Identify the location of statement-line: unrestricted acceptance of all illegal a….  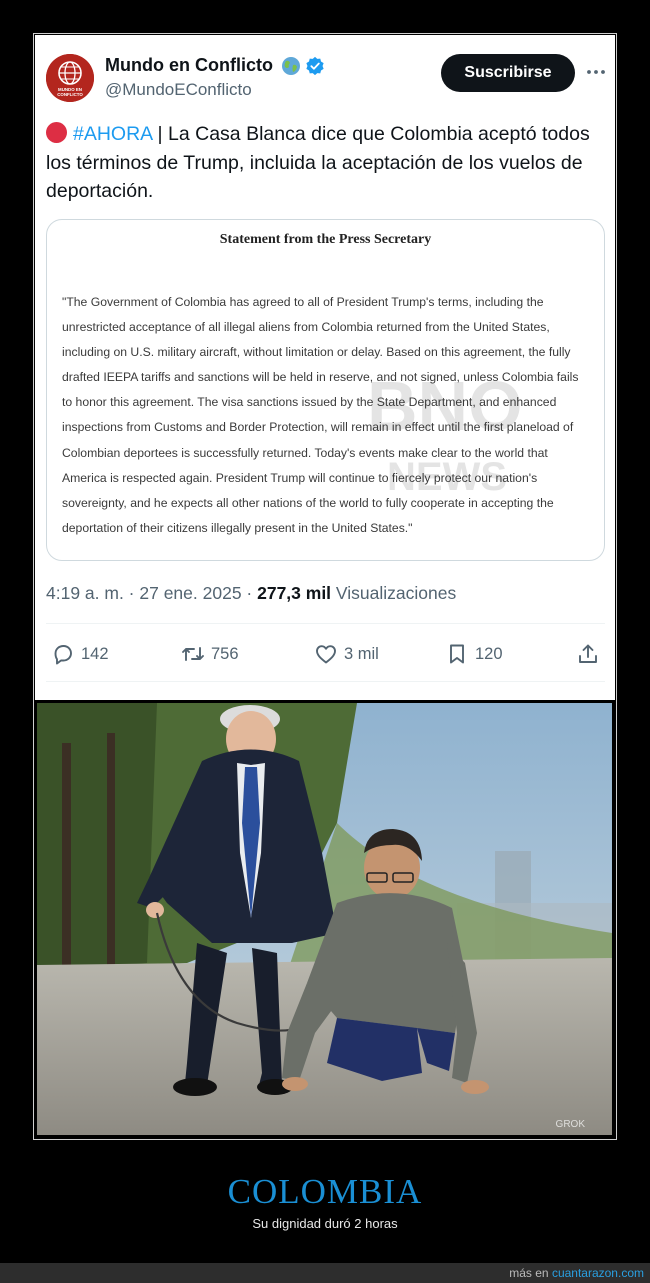
(306, 327).